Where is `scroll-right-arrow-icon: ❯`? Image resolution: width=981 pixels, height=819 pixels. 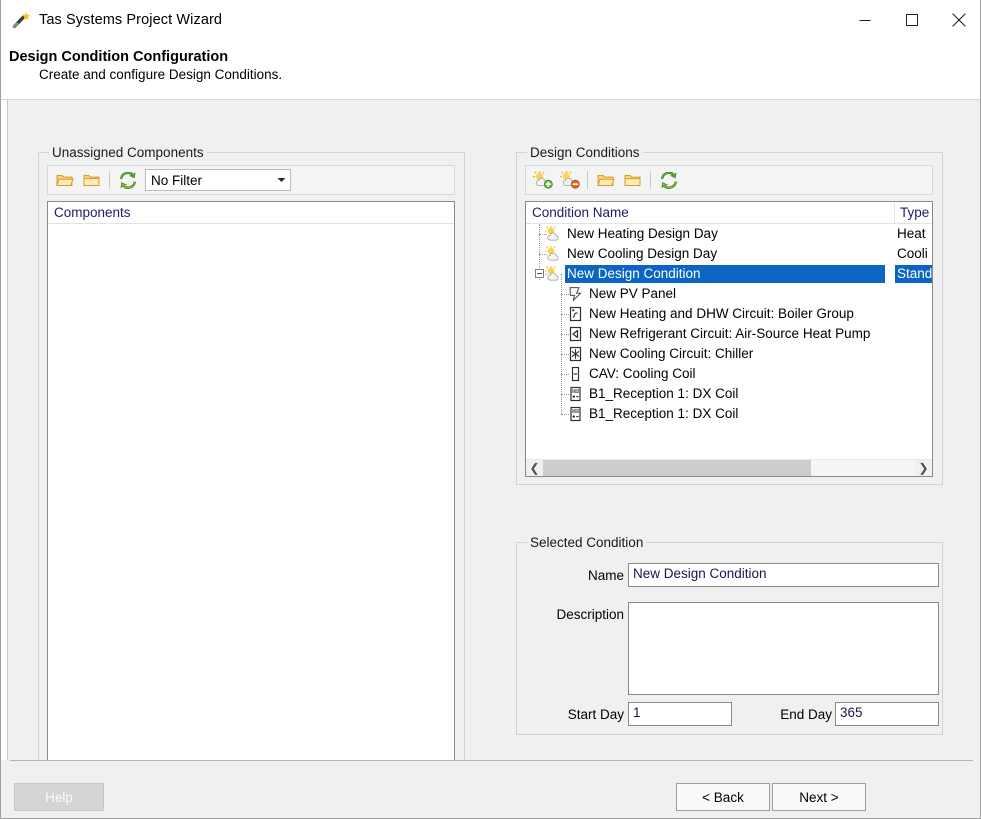 scroll-right-arrow-icon: ❯ is located at coordinates (923, 467).